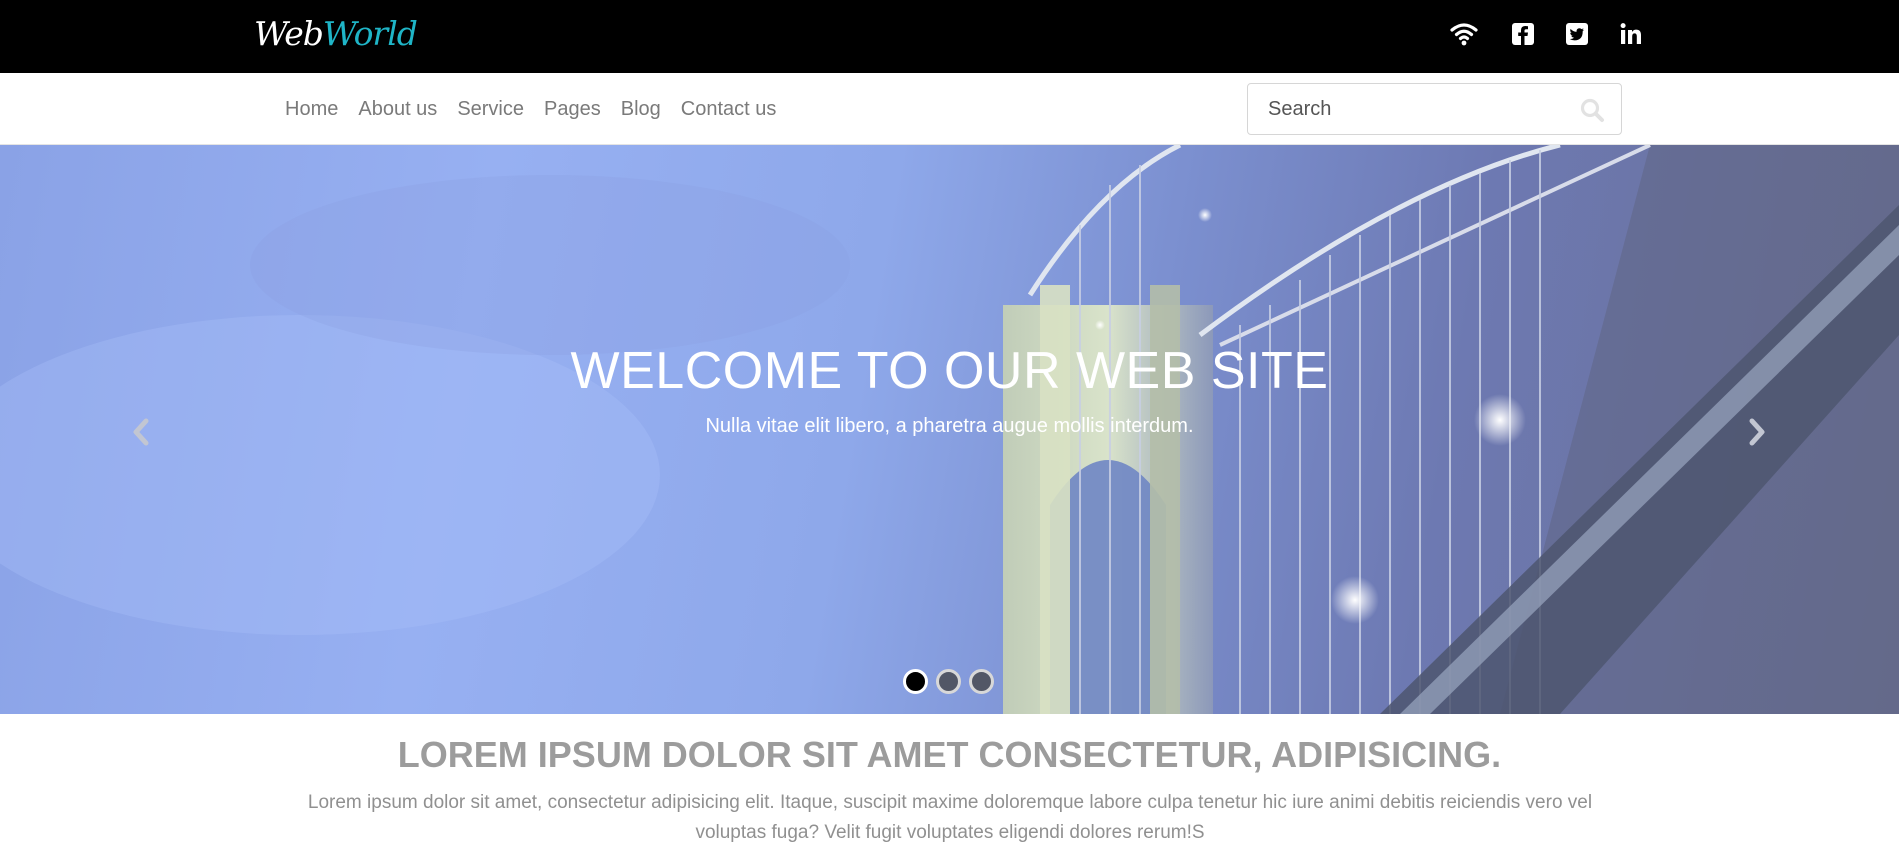  I want to click on nav-item-pages: Pages, so click(572, 109).